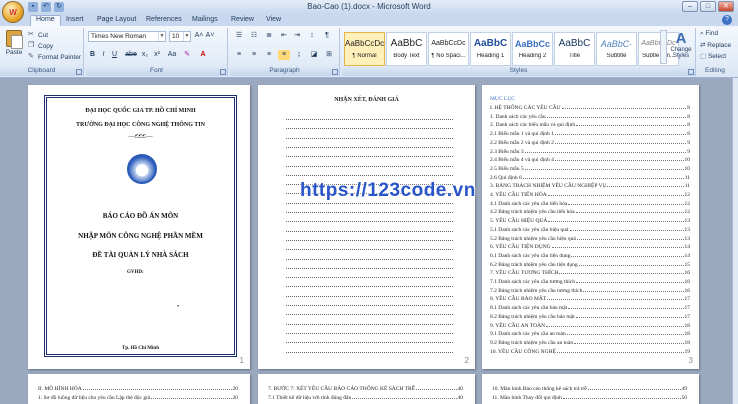  What do you see at coordinates (590, 143) in the screenshot?
I see `toc-entry: 2.2 Biểu mẫu 2 và qui định 2 9` at bounding box center [590, 143].